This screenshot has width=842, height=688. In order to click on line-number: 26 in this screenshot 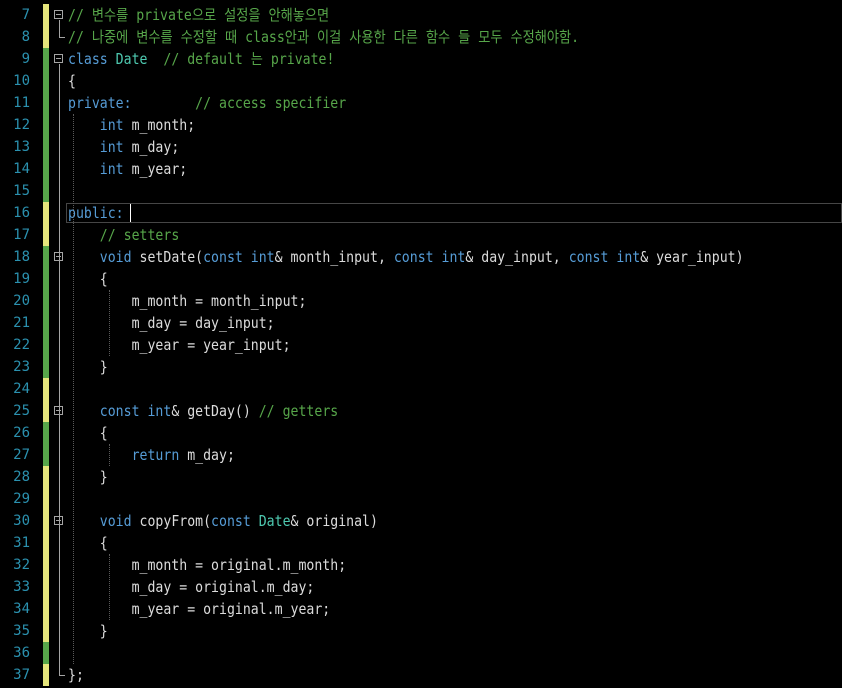, I will do `click(21, 433)`.